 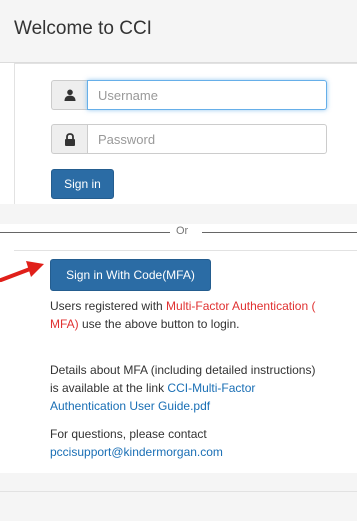 I want to click on support-email-link: pccisupport@kindermorgan.com, so click(x=136, y=452).